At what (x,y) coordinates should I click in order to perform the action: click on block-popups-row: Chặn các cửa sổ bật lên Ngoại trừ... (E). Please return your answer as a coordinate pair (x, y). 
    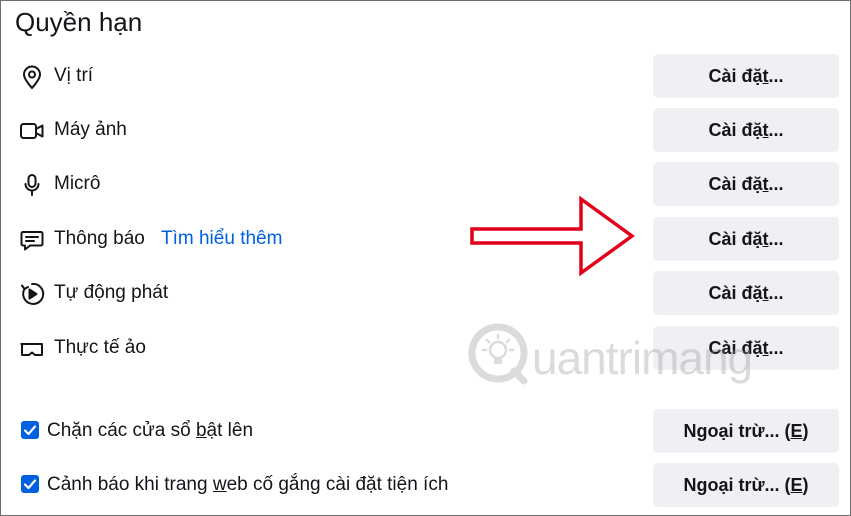
    Looking at the image, I should click on (426, 431).